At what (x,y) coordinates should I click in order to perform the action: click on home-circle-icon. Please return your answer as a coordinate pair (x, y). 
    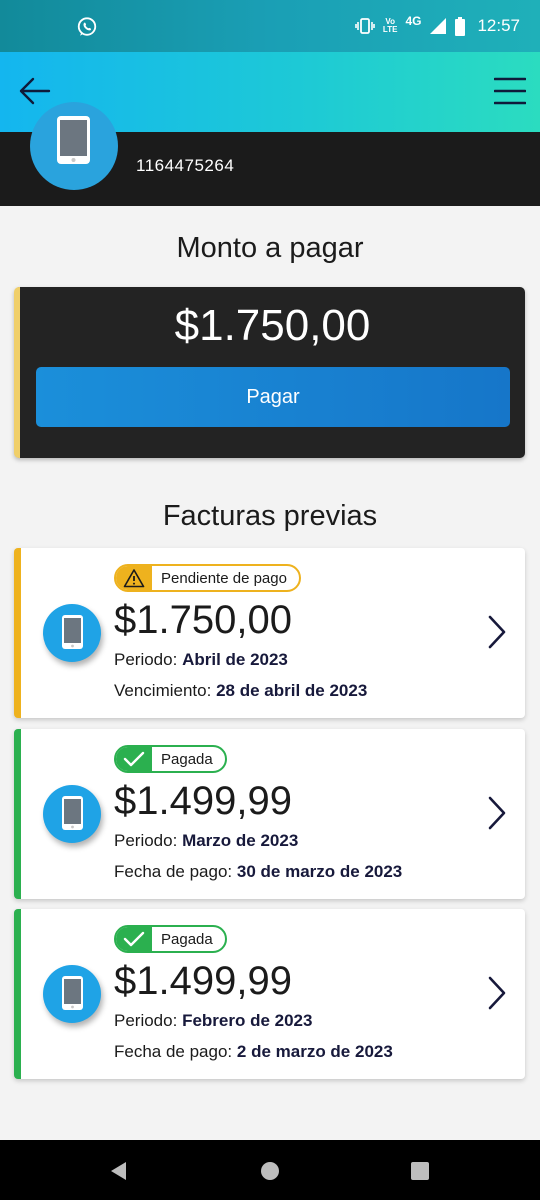
    Looking at the image, I should click on (270, 1171).